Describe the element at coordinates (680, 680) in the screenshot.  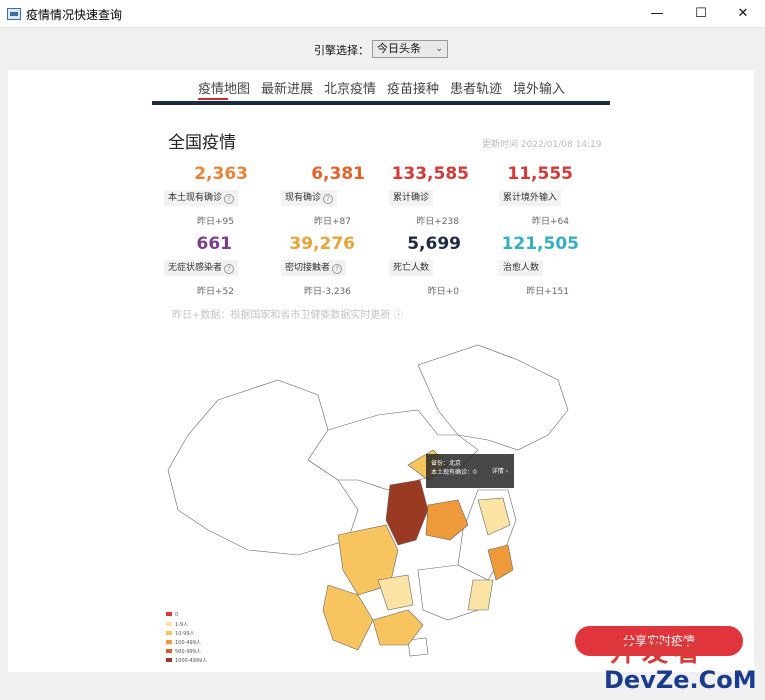
I see `watermark-line2: DevZe.CoM` at that location.